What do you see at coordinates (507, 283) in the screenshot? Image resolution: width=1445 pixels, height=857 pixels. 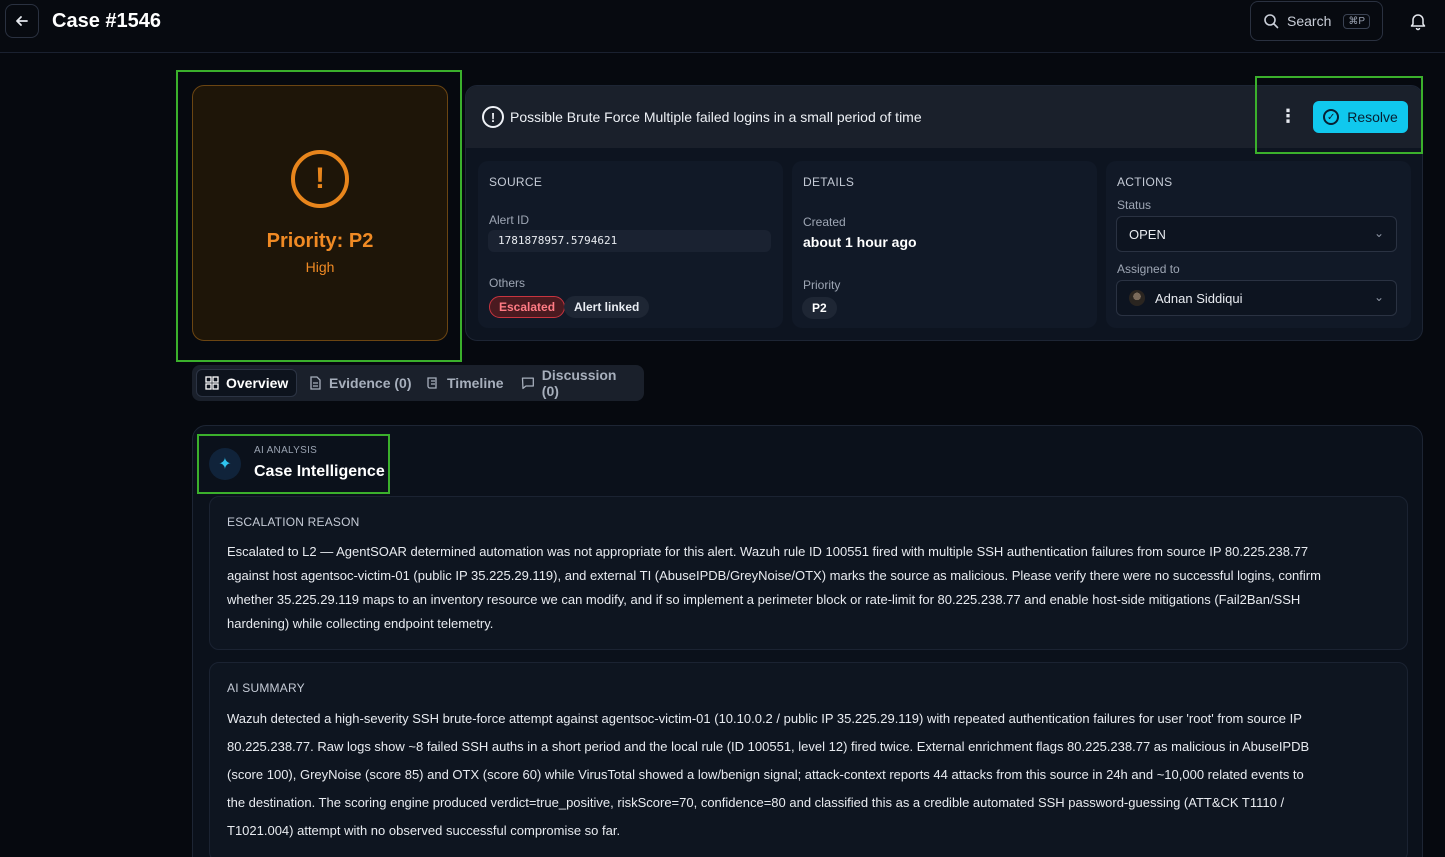 I see `others-label: Others` at bounding box center [507, 283].